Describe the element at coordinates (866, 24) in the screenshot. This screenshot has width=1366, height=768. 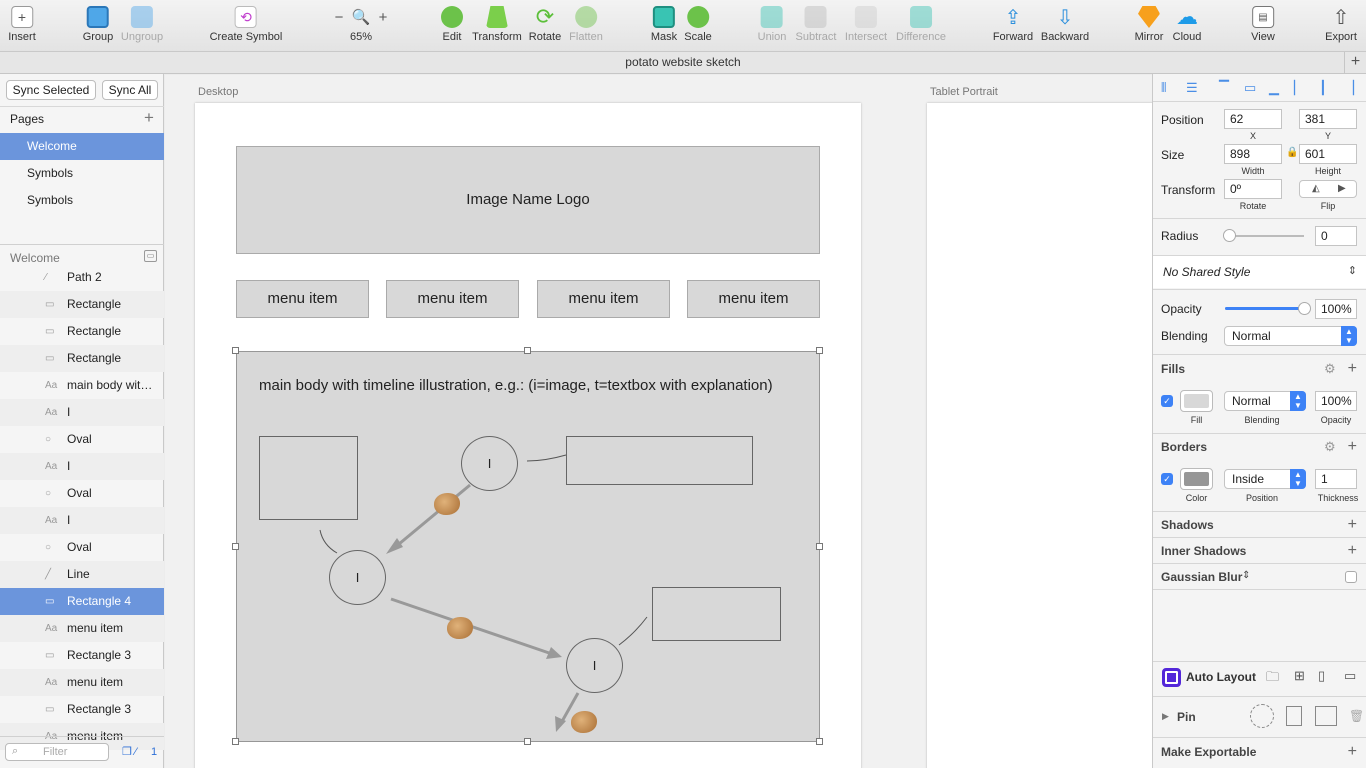
I see `intersect-button: Intersect` at that location.